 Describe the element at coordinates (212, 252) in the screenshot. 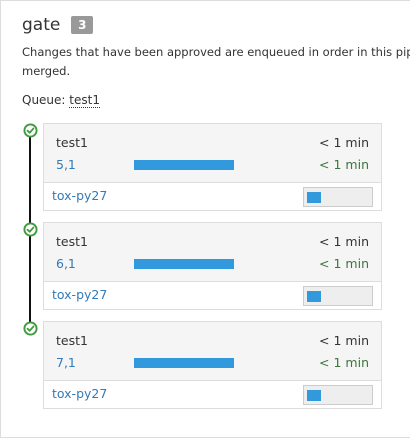

I see `change-header: test1 < 1 min 6,1 < 1 min` at that location.